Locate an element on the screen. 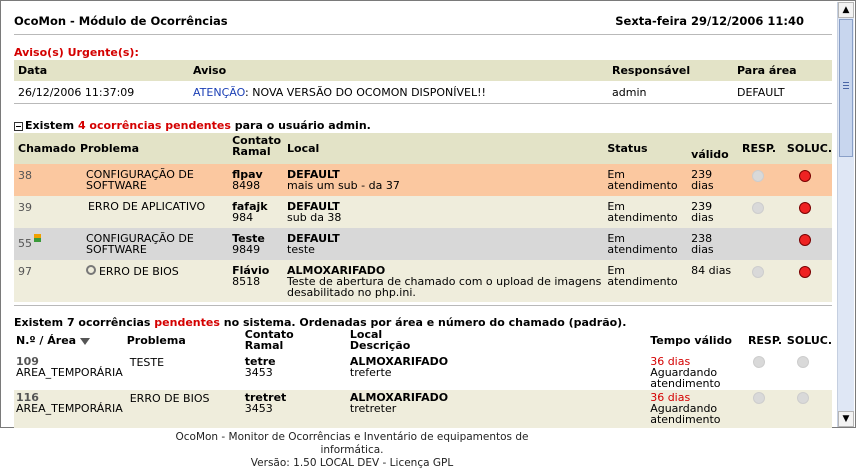 Image resolution: width=856 pixels, height=470 pixels. col-local: Local is located at coordinates (443, 148).